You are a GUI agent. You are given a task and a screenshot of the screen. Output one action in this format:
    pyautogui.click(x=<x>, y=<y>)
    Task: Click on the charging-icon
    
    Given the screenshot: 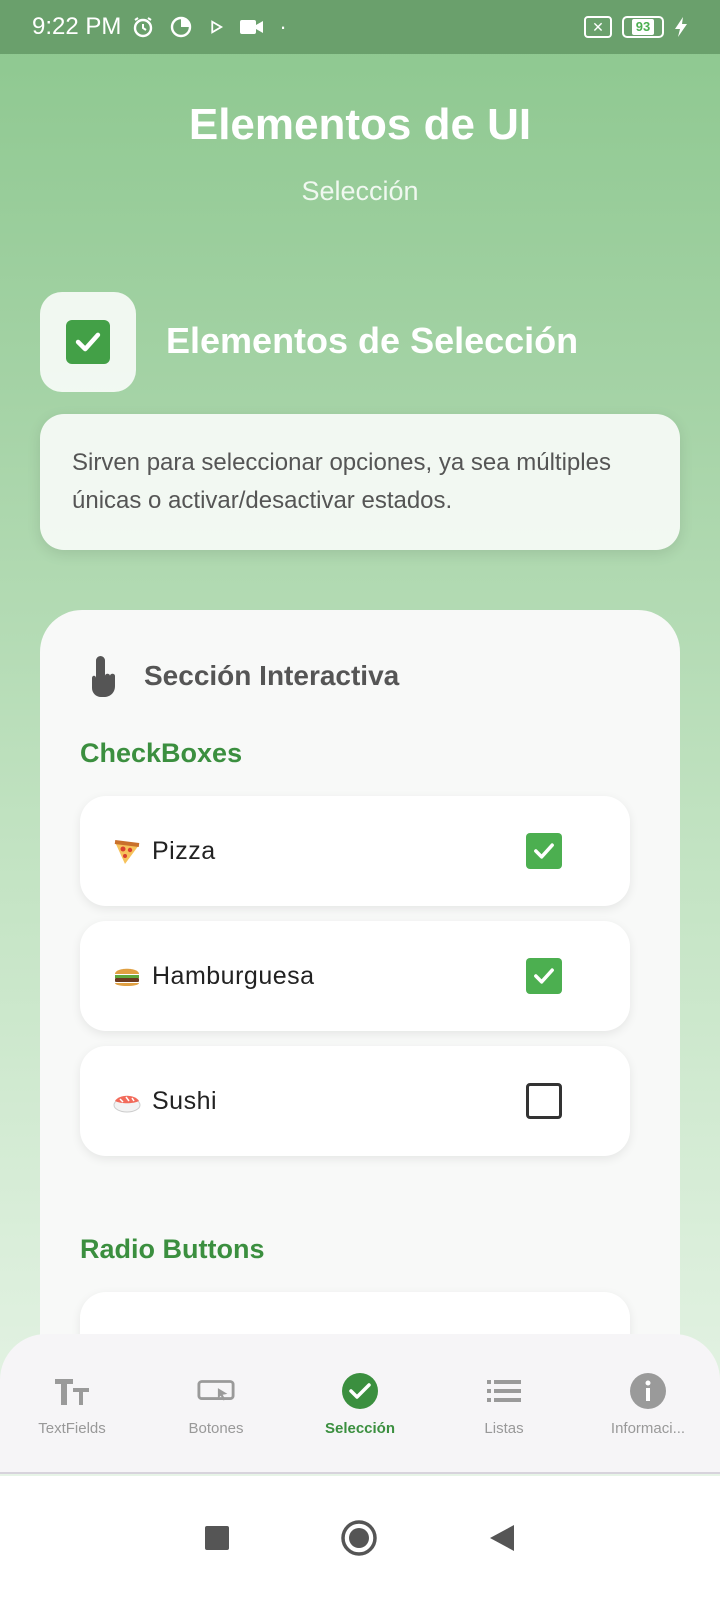 What is the action you would take?
    pyautogui.click(x=681, y=27)
    